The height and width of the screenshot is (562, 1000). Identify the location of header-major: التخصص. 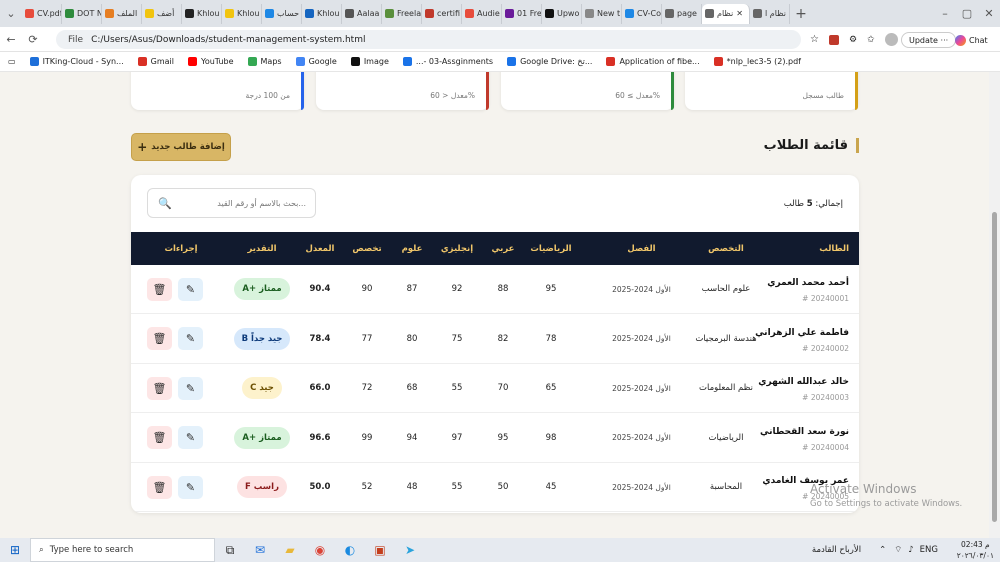
(726, 248).